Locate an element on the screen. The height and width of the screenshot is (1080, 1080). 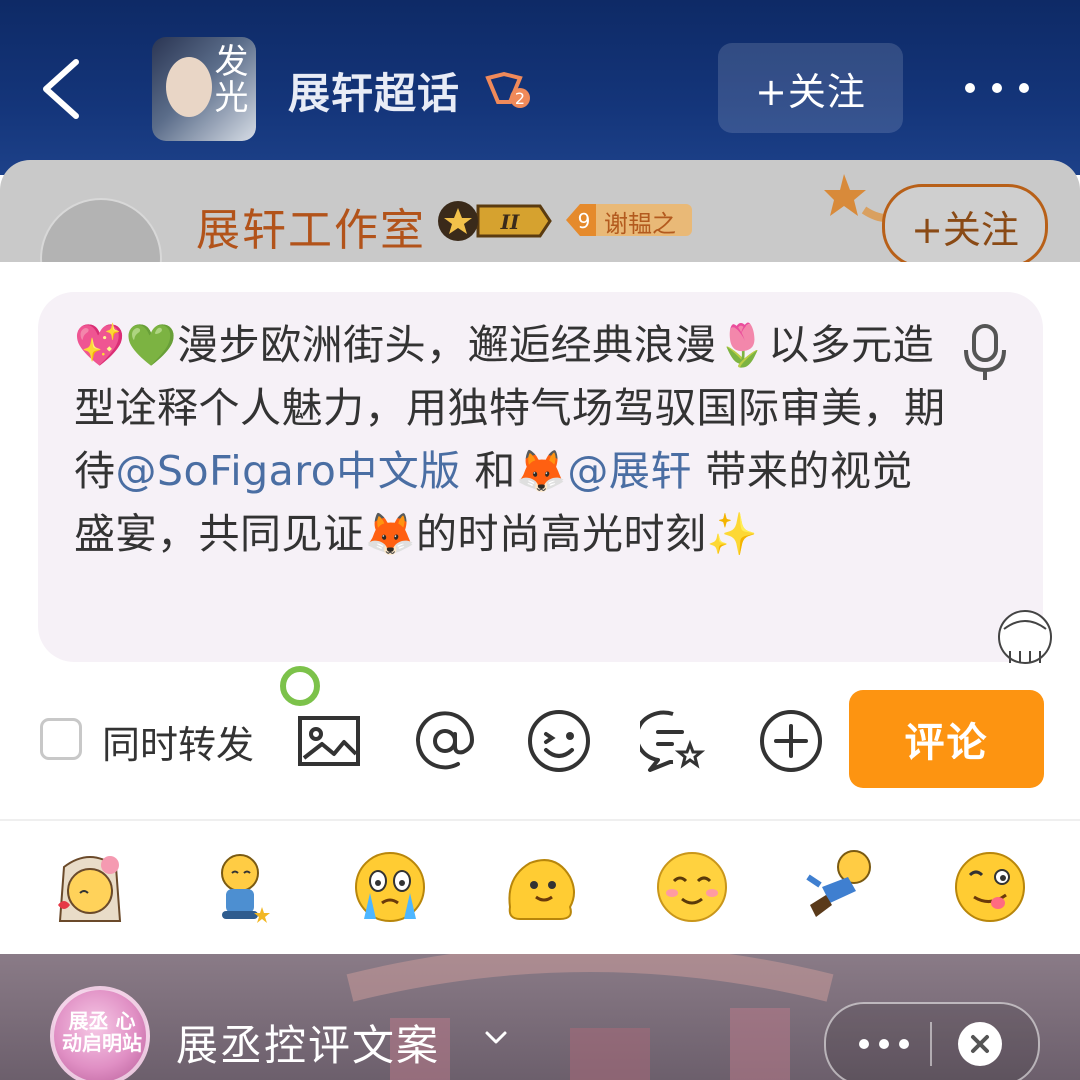
divider is located at coordinates (540, 820).